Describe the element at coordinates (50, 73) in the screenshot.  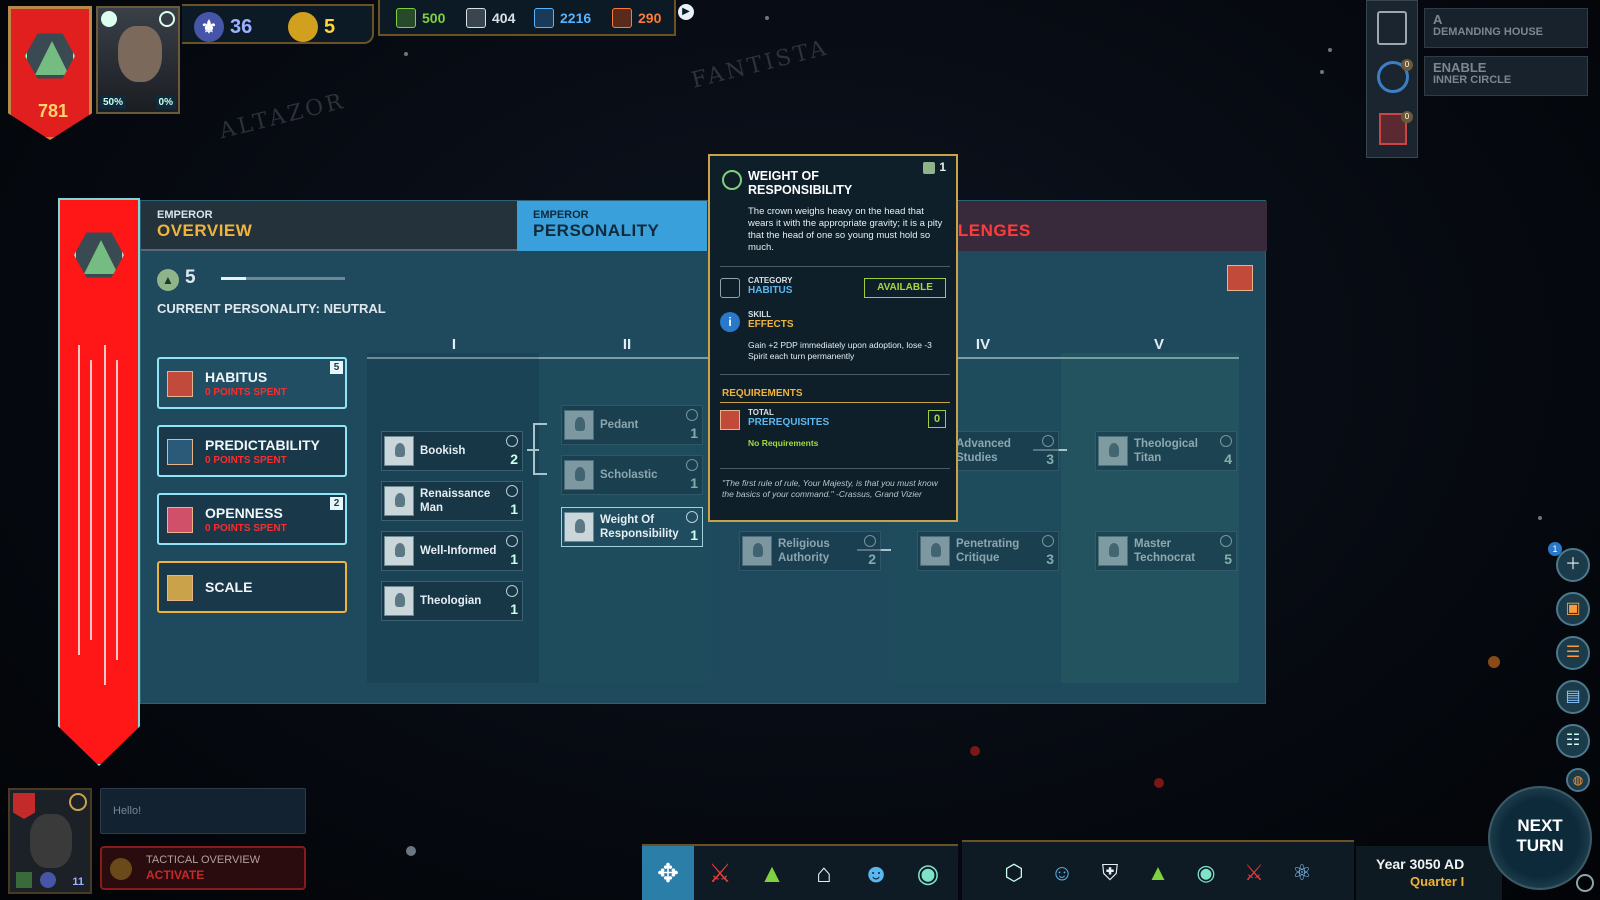
I see `emperor-shield: 781` at that location.